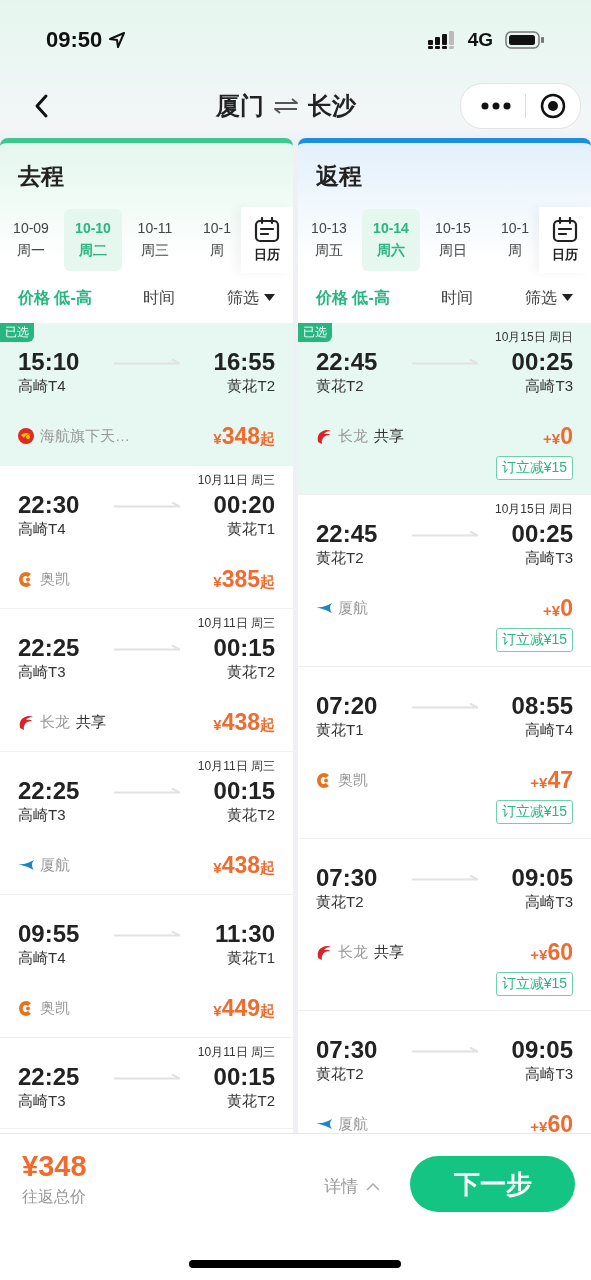 The width and height of the screenshot is (591, 1280). What do you see at coordinates (542, 706) in the screenshot?
I see `arrival-time: 08:55` at bounding box center [542, 706].